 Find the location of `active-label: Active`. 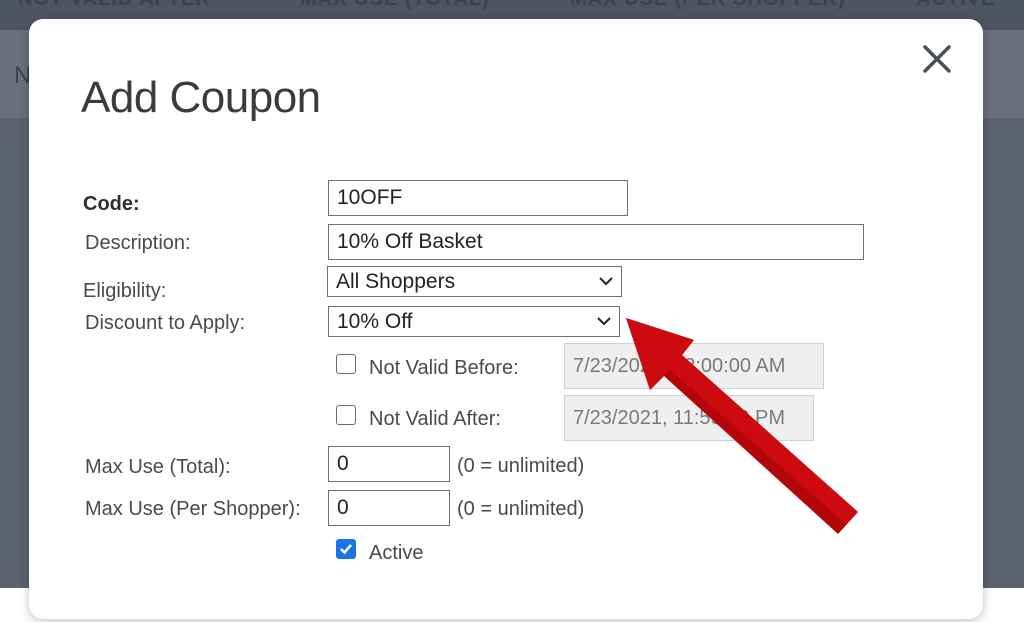

active-label: Active is located at coordinates (396, 553).